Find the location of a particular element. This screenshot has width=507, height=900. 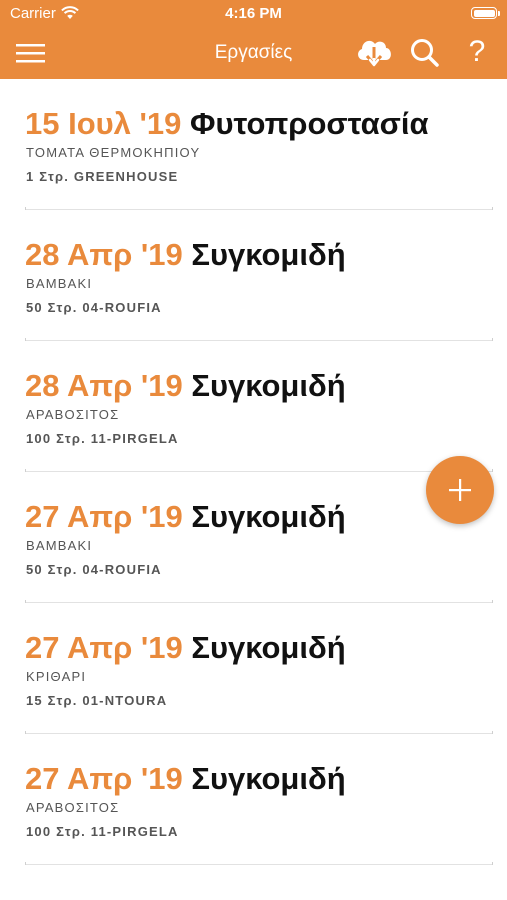

status-time: 4:16 PM is located at coordinates (253, 13).